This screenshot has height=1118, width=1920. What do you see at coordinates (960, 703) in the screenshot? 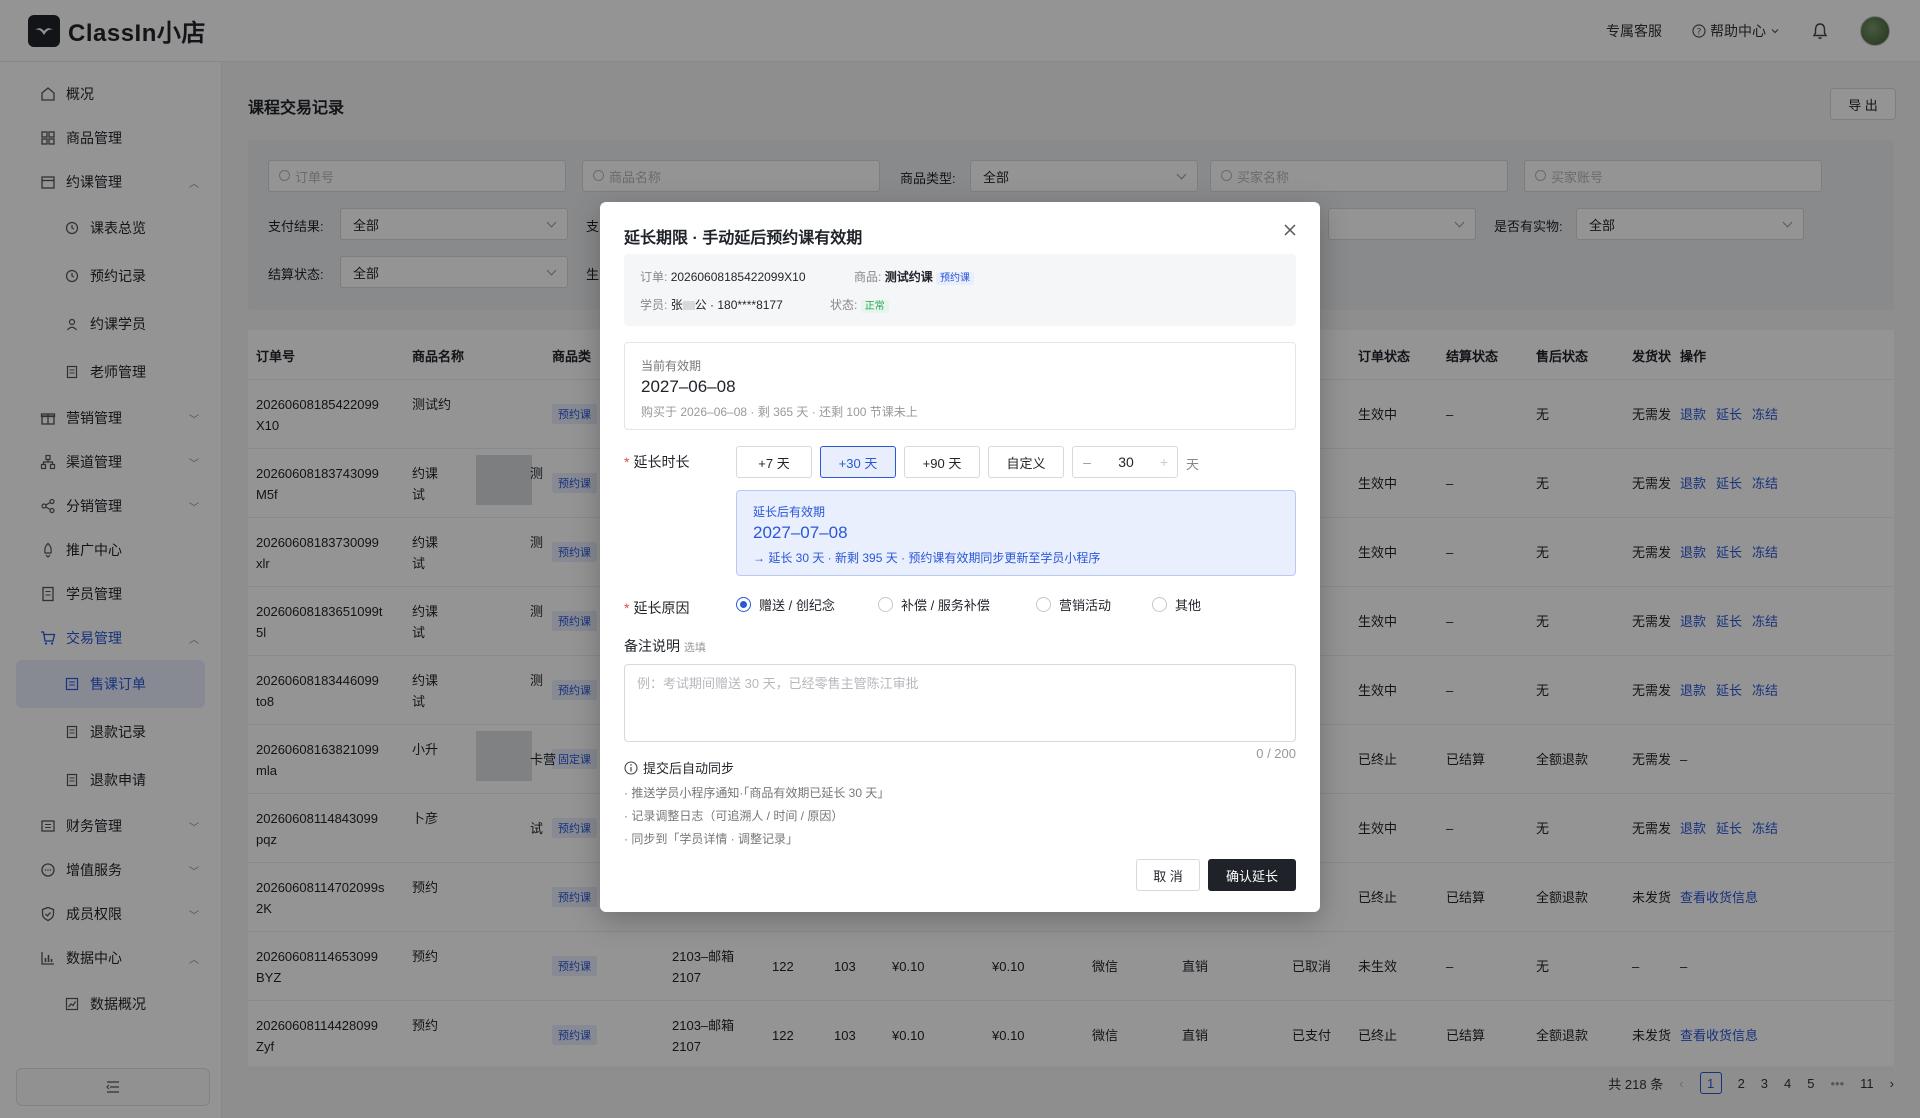
I see `note-textarea: 例：考试期间赠送 30 天，已经零售主管陈江审批` at bounding box center [960, 703].